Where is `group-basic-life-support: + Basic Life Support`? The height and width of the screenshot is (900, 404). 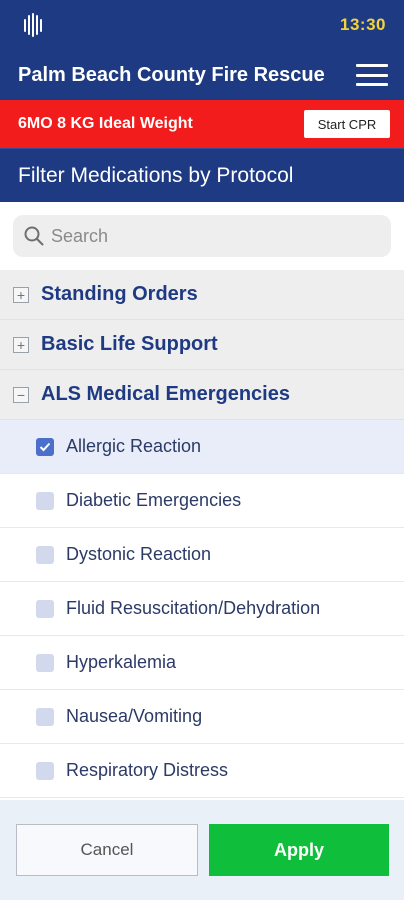 group-basic-life-support: + Basic Life Support is located at coordinates (202, 345).